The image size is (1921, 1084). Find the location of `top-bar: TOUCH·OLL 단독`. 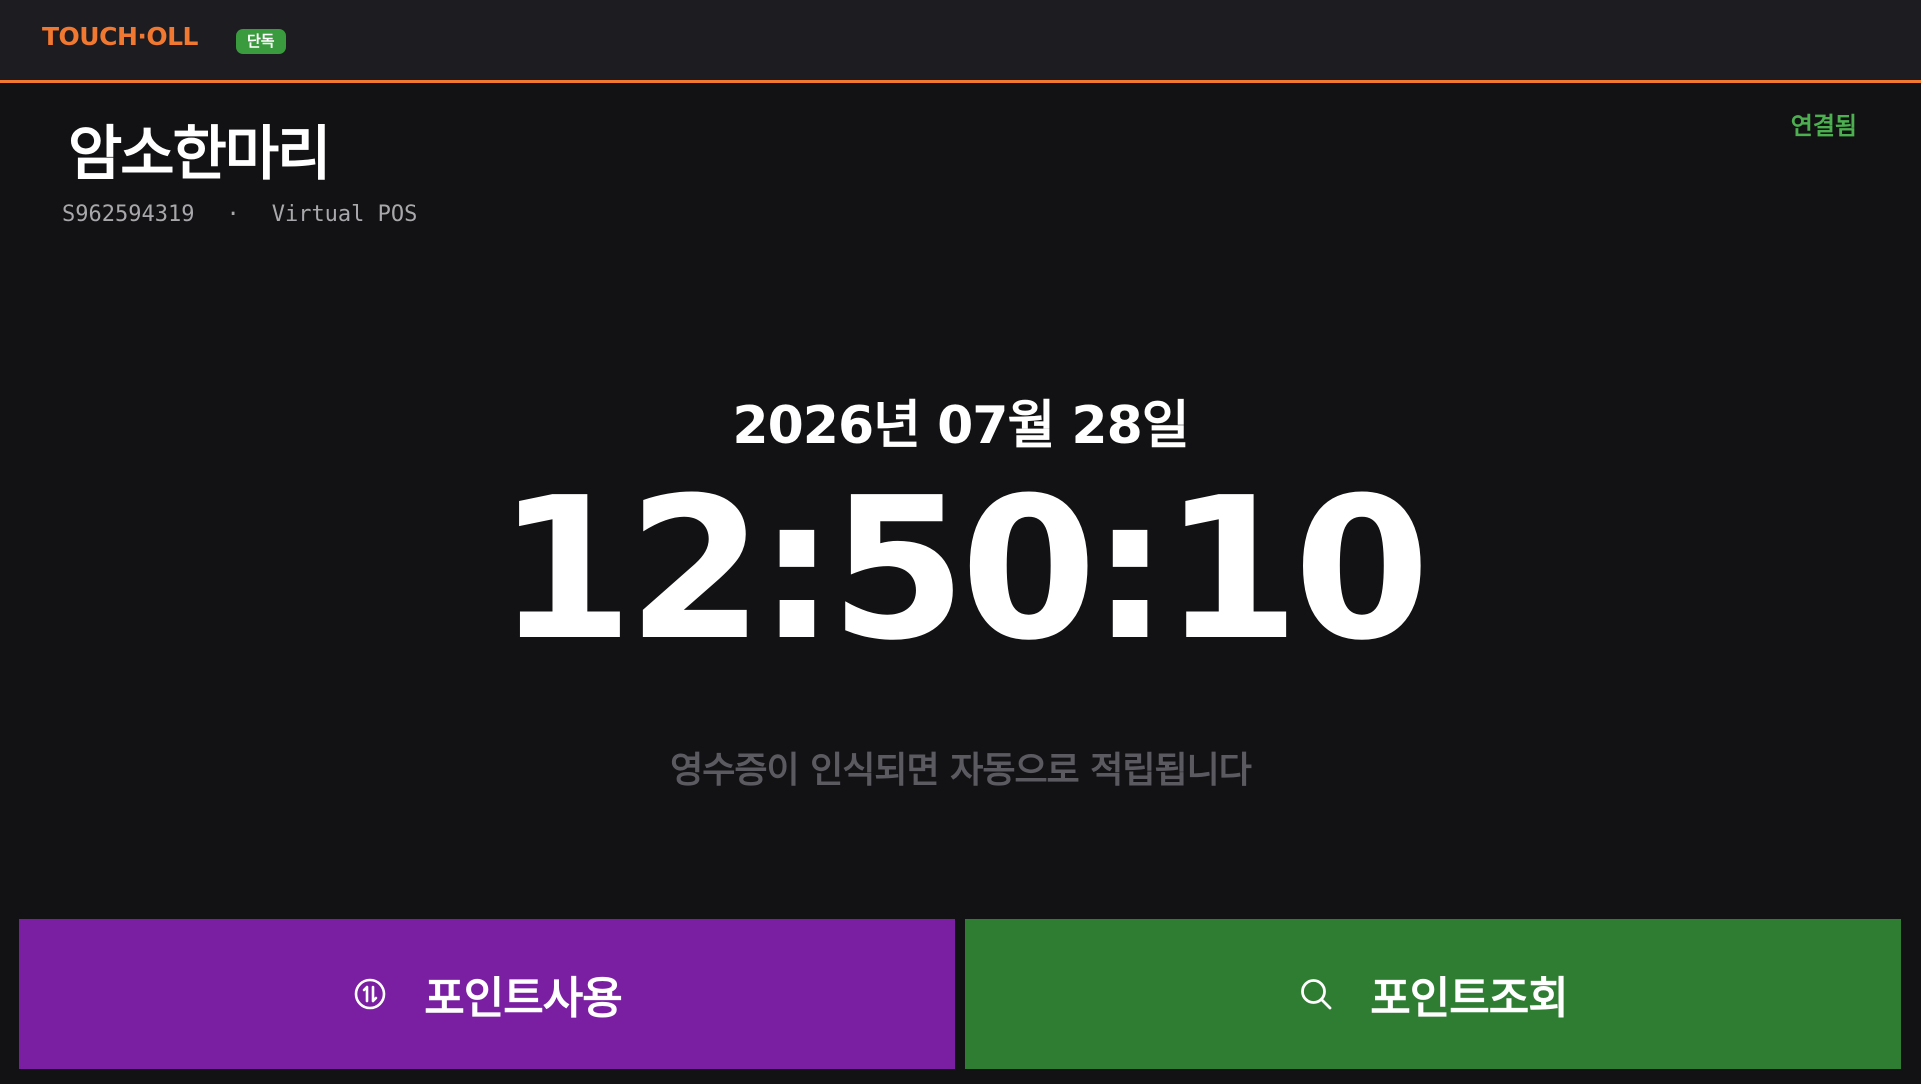

top-bar: TOUCH·OLL 단독 is located at coordinates (960, 41).